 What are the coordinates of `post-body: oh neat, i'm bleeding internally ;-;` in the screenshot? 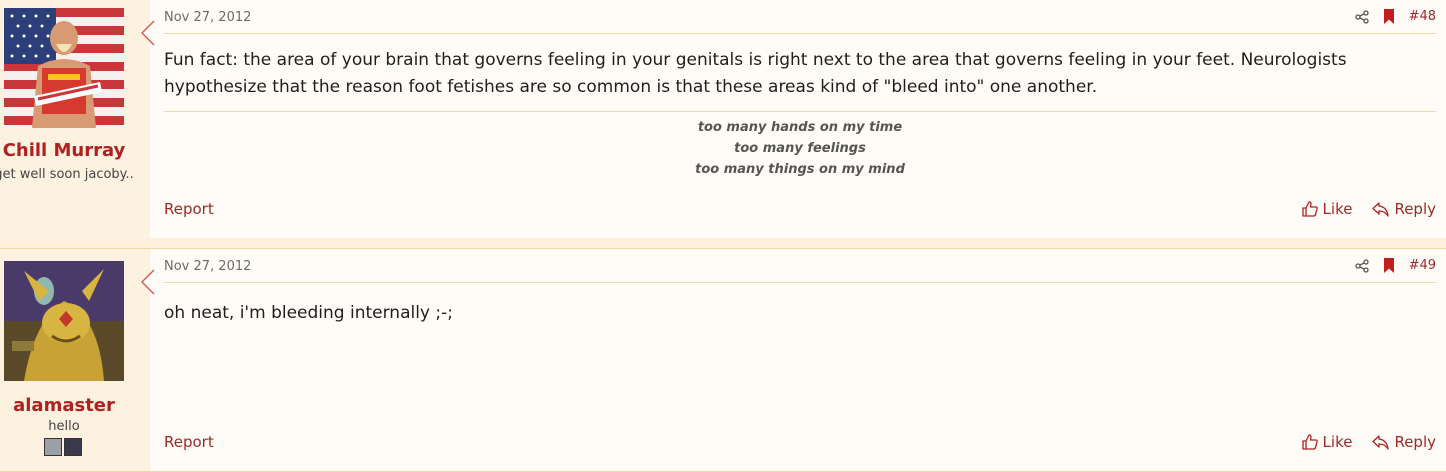 It's located at (308, 313).